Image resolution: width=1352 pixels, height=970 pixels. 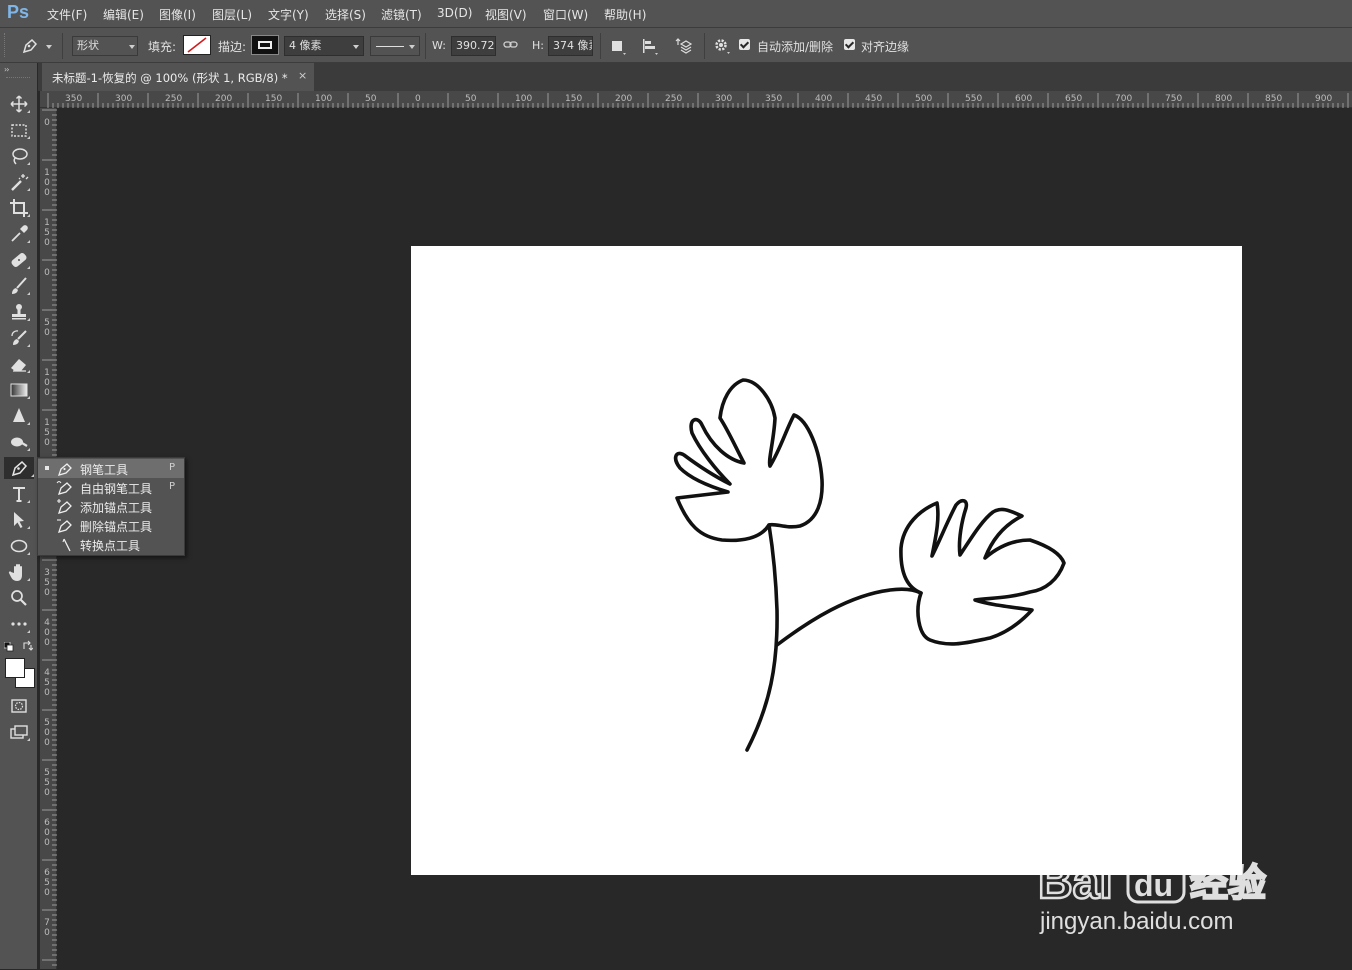 I want to click on align-edges-checkbox, so click(x=849, y=44).